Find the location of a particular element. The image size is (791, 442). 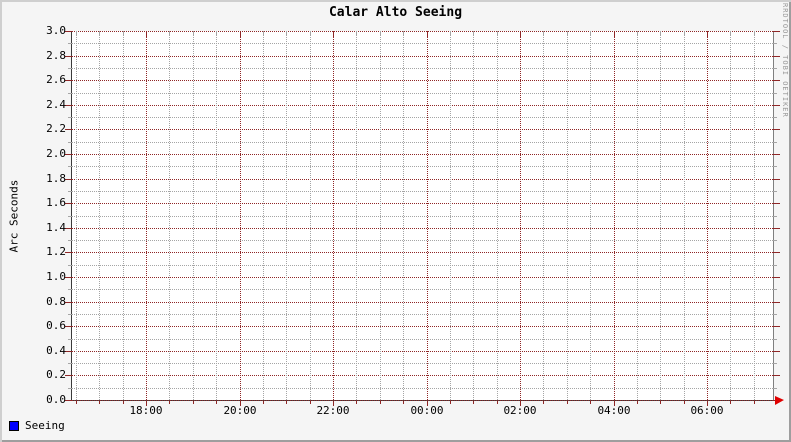

y-tick-label: 2.0 is located at coordinates (56, 153).